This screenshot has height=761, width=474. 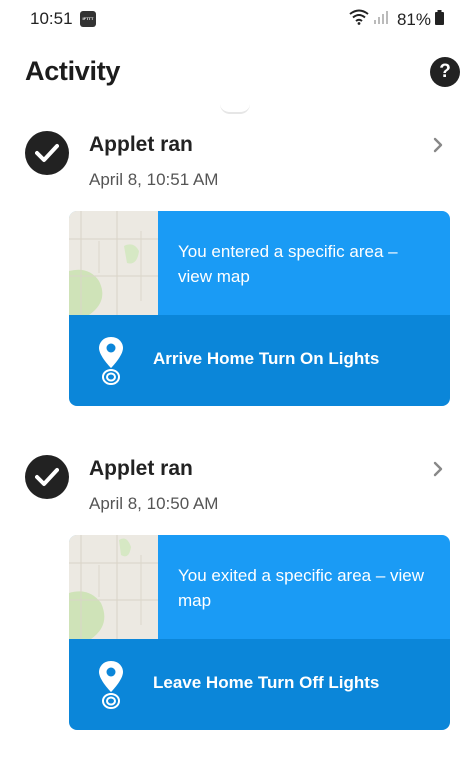 What do you see at coordinates (266, 358) in the screenshot?
I see `applet-name: Arrive Home Turn On Lights` at bounding box center [266, 358].